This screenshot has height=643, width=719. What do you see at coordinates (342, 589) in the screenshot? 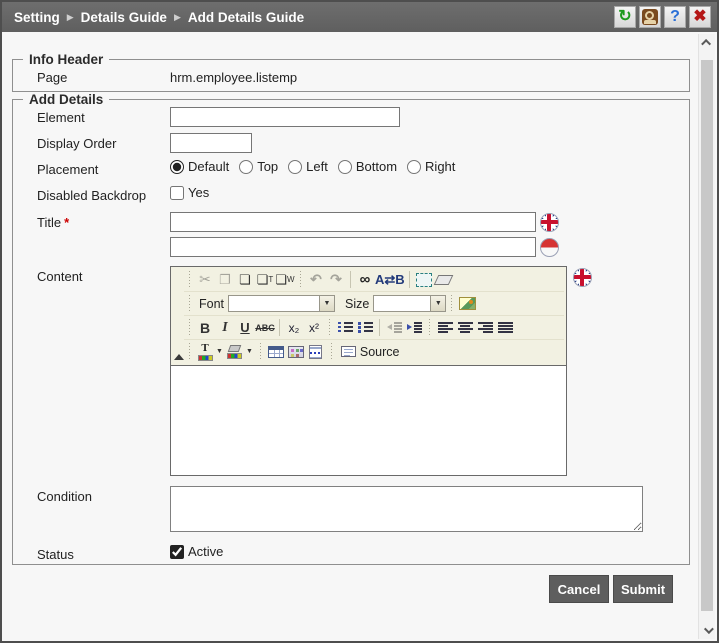
I see `footer-buttons: Cancel Submit` at bounding box center [342, 589].